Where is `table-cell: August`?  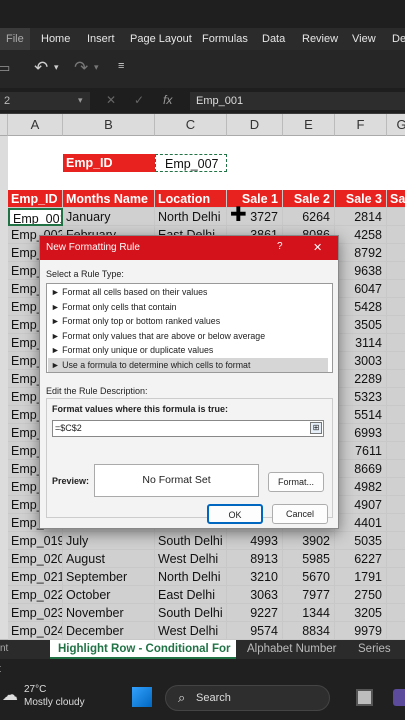 table-cell: August is located at coordinates (109, 559).